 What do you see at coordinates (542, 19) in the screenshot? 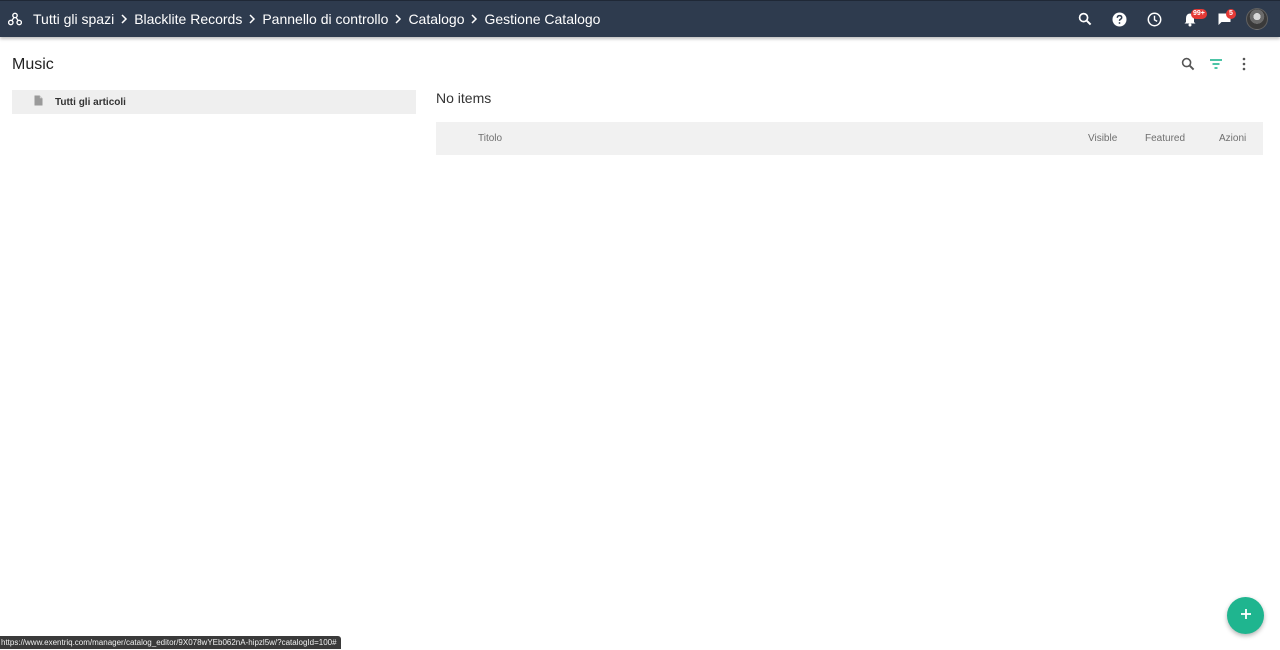
I see `breadcrumb-item-catalog-management: Gestione Catalogo` at bounding box center [542, 19].